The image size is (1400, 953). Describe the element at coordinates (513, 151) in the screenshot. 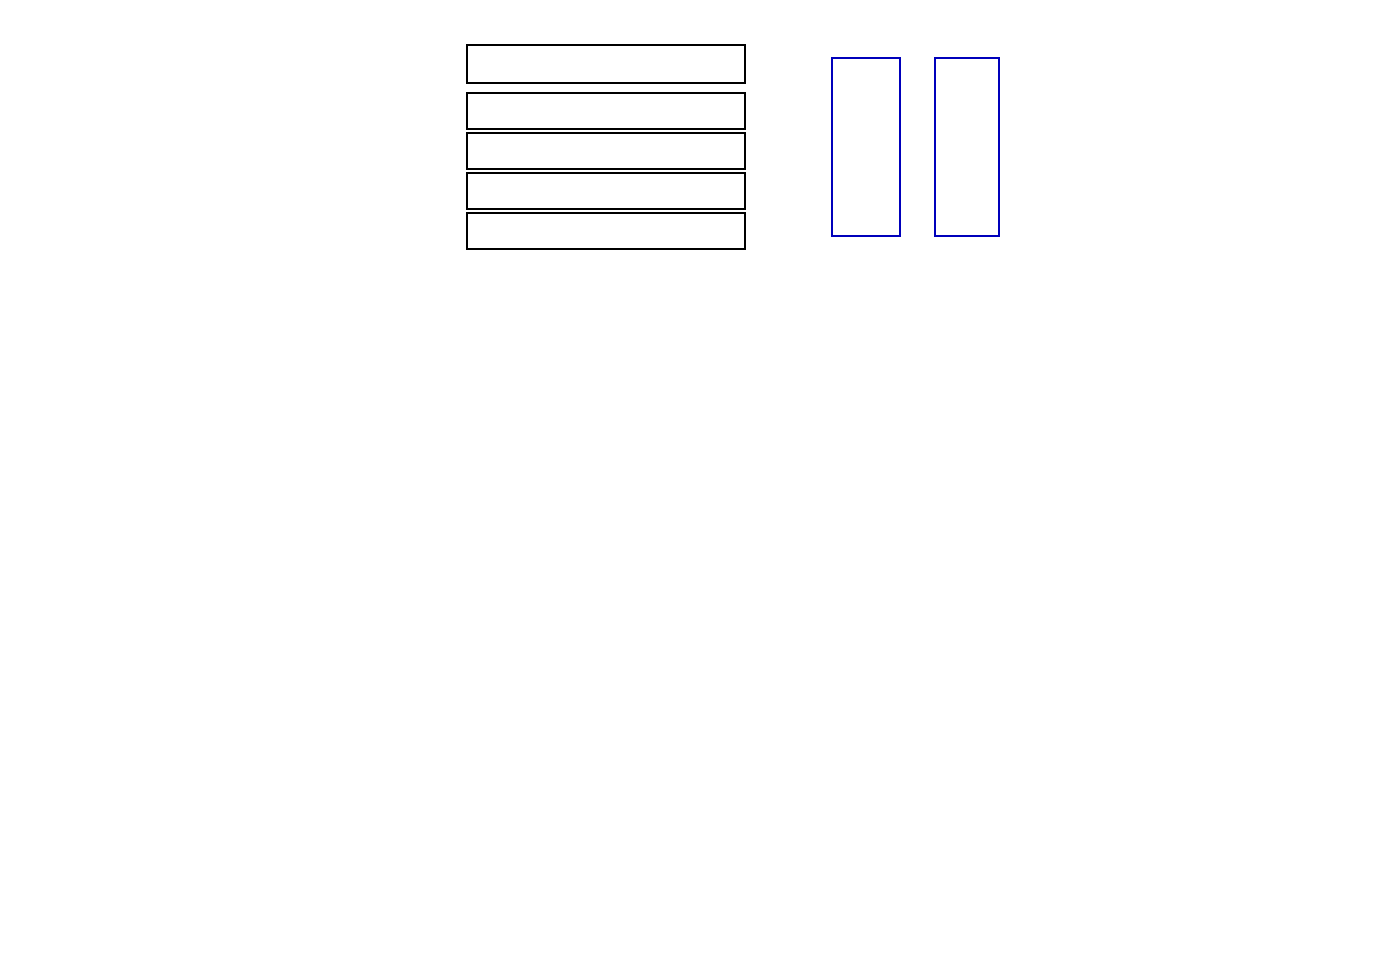

I see `fiber2-2dspec-image` at that location.